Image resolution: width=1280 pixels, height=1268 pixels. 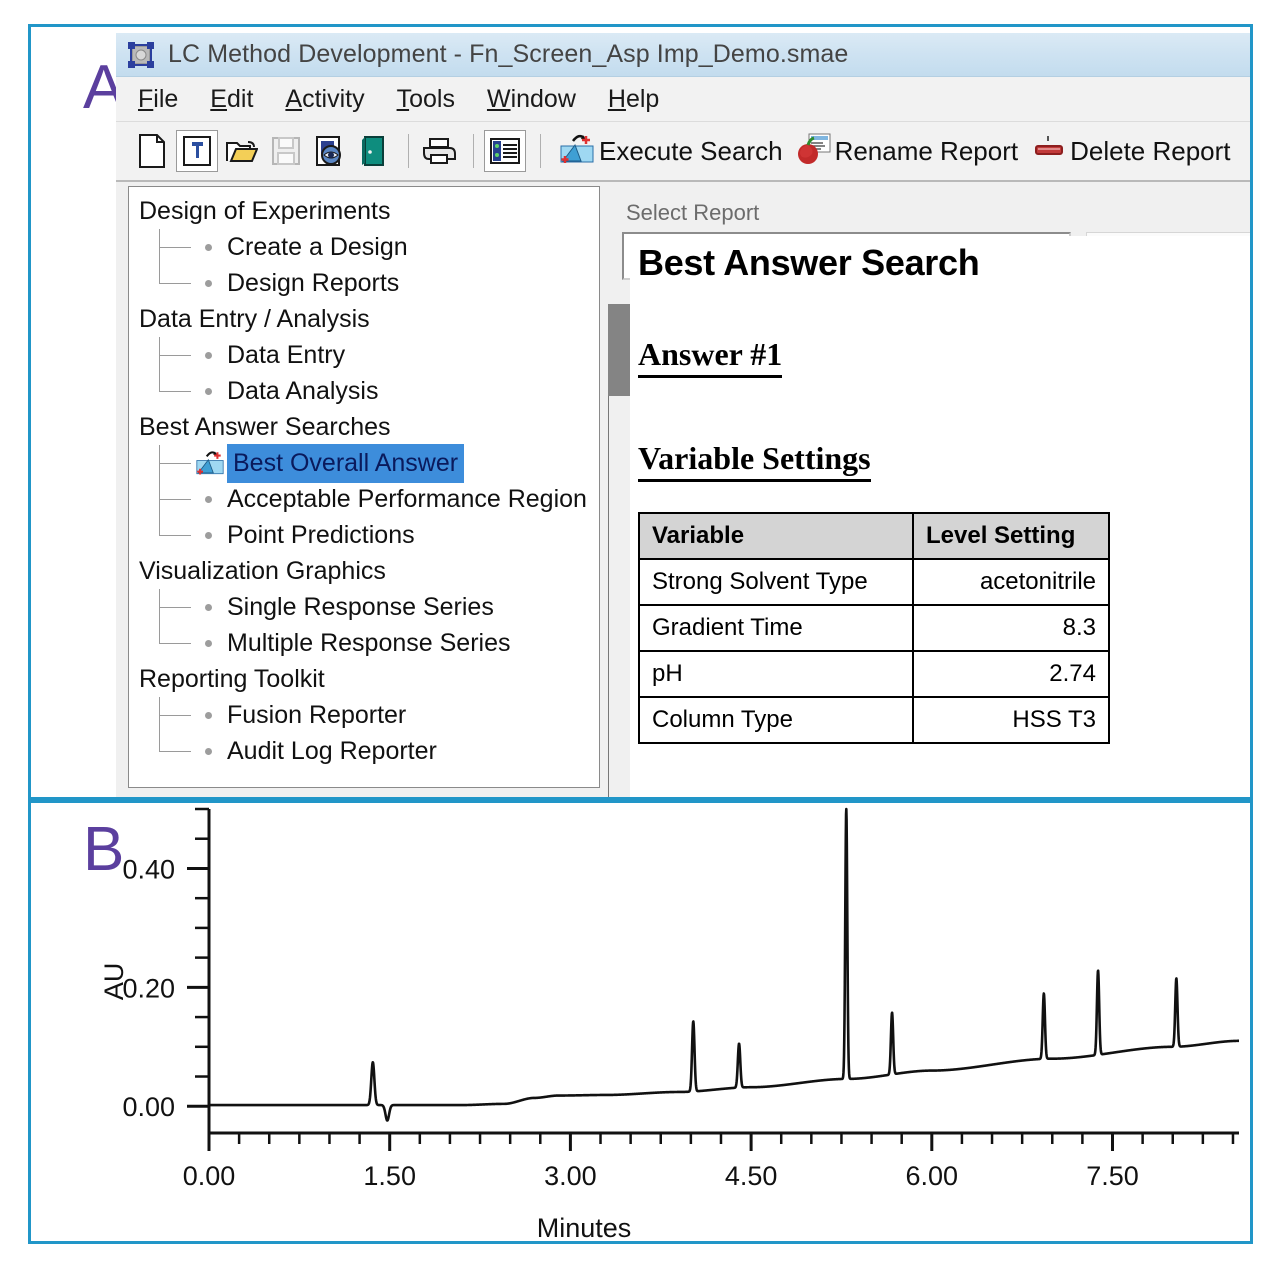 I want to click on tree-item-label: Design Reports, so click(x=313, y=283).